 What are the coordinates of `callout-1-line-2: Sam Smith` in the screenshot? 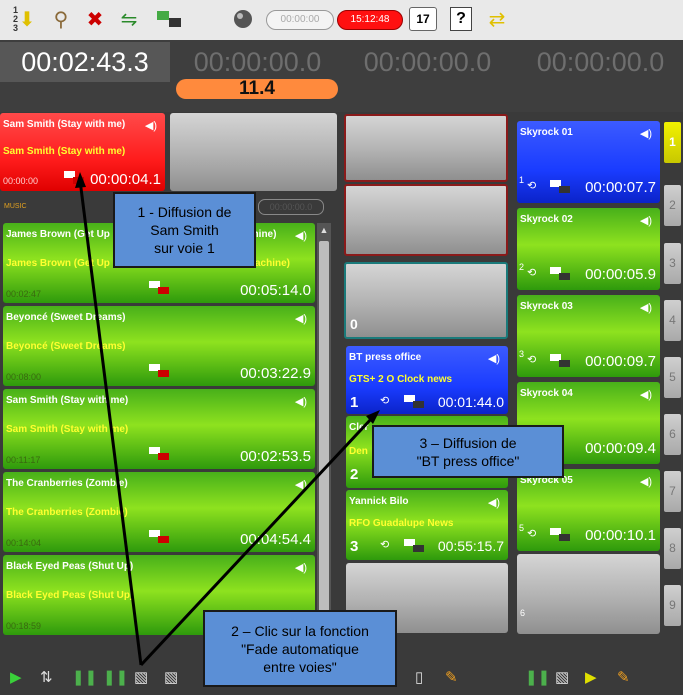 It's located at (184, 230).